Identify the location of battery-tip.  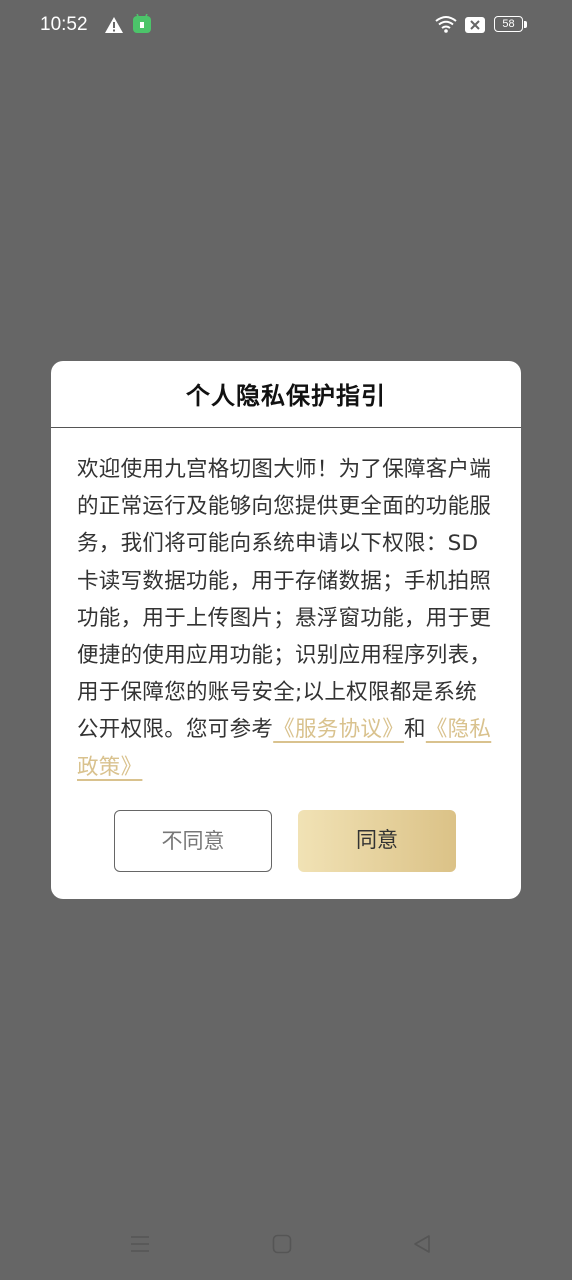
(525, 24).